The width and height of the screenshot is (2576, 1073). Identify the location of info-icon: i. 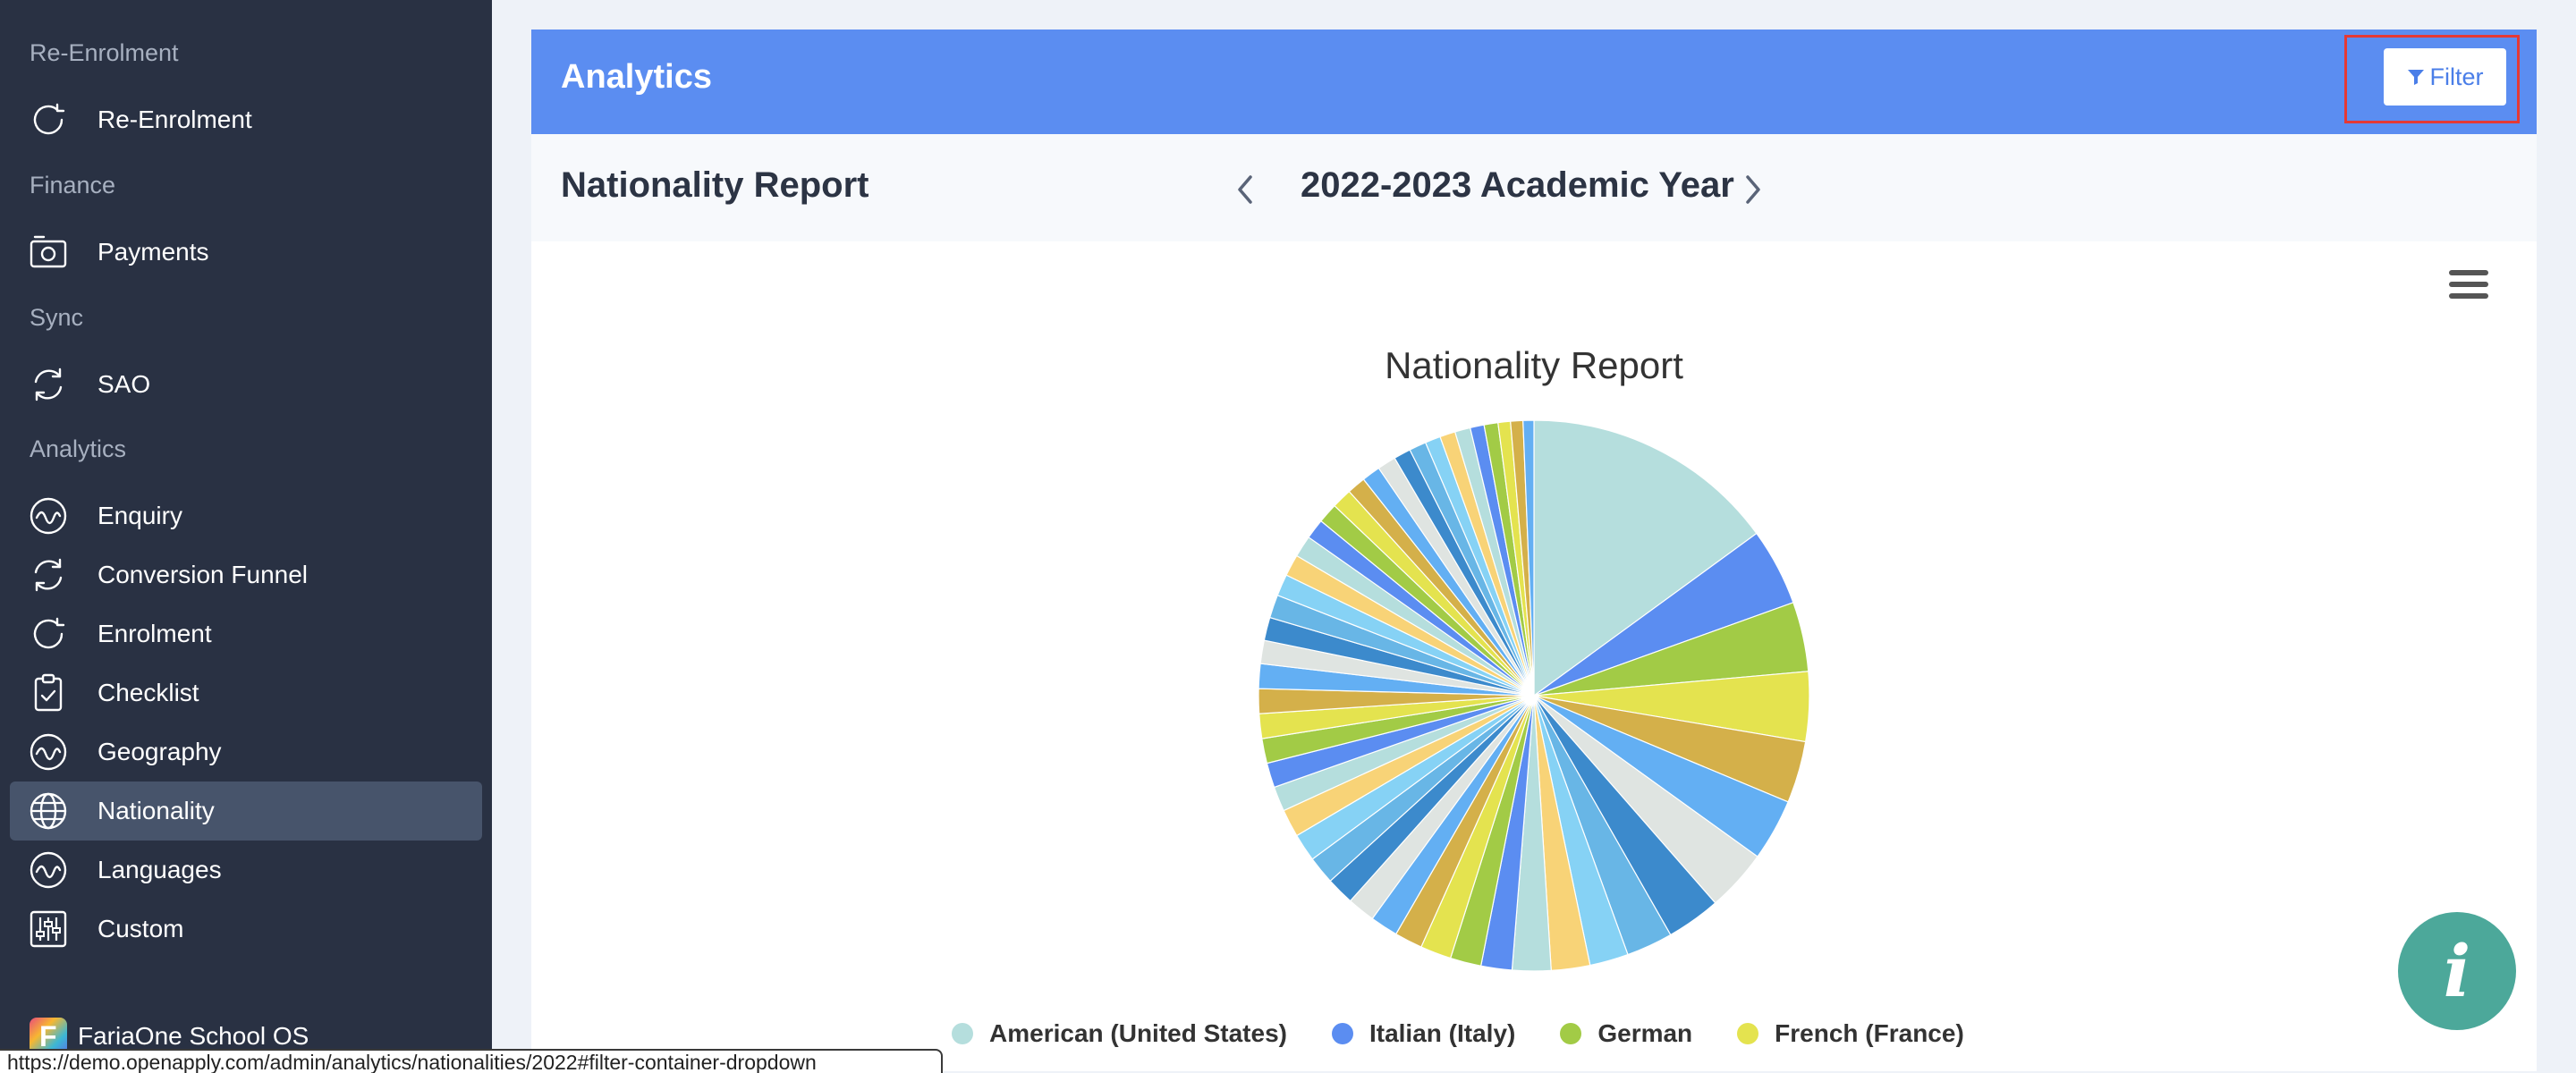
(2457, 971).